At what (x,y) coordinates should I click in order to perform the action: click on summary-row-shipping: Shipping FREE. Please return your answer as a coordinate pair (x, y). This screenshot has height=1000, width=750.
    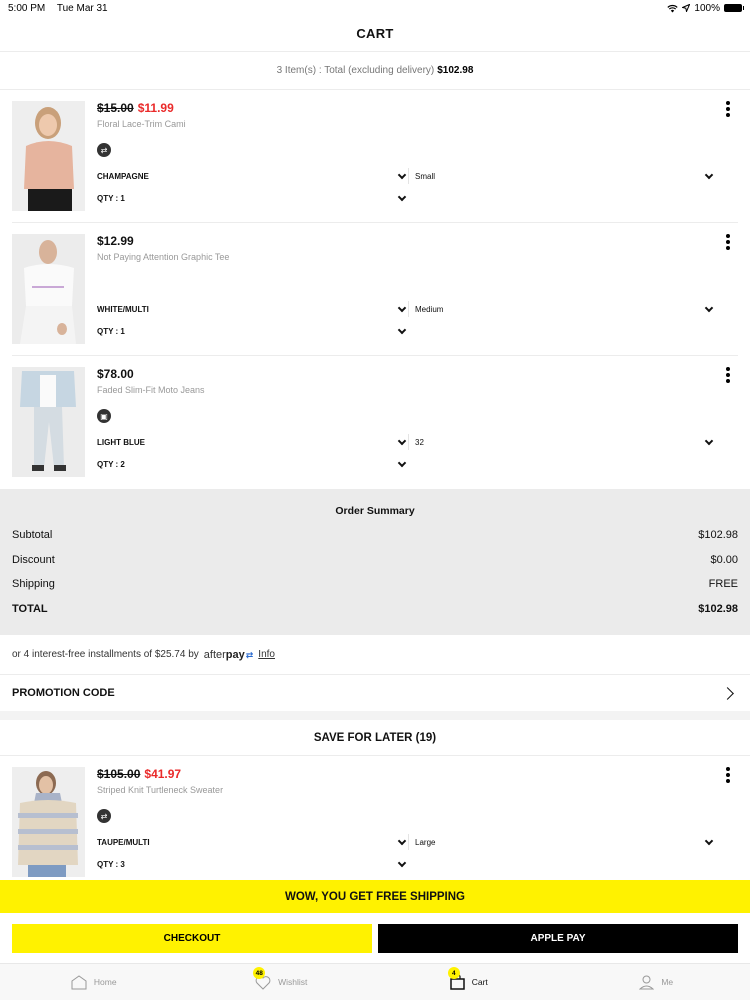
    Looking at the image, I should click on (375, 584).